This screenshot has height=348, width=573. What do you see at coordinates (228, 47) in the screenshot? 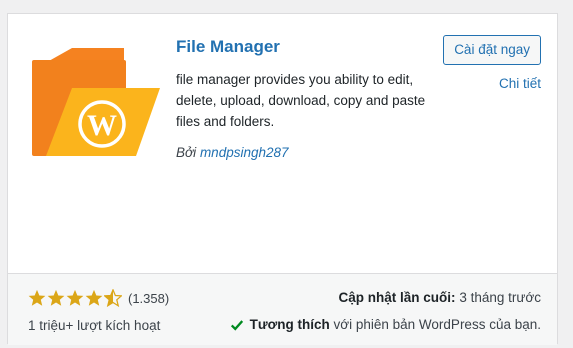
I see `plugin-title-link: File Manager` at bounding box center [228, 47].